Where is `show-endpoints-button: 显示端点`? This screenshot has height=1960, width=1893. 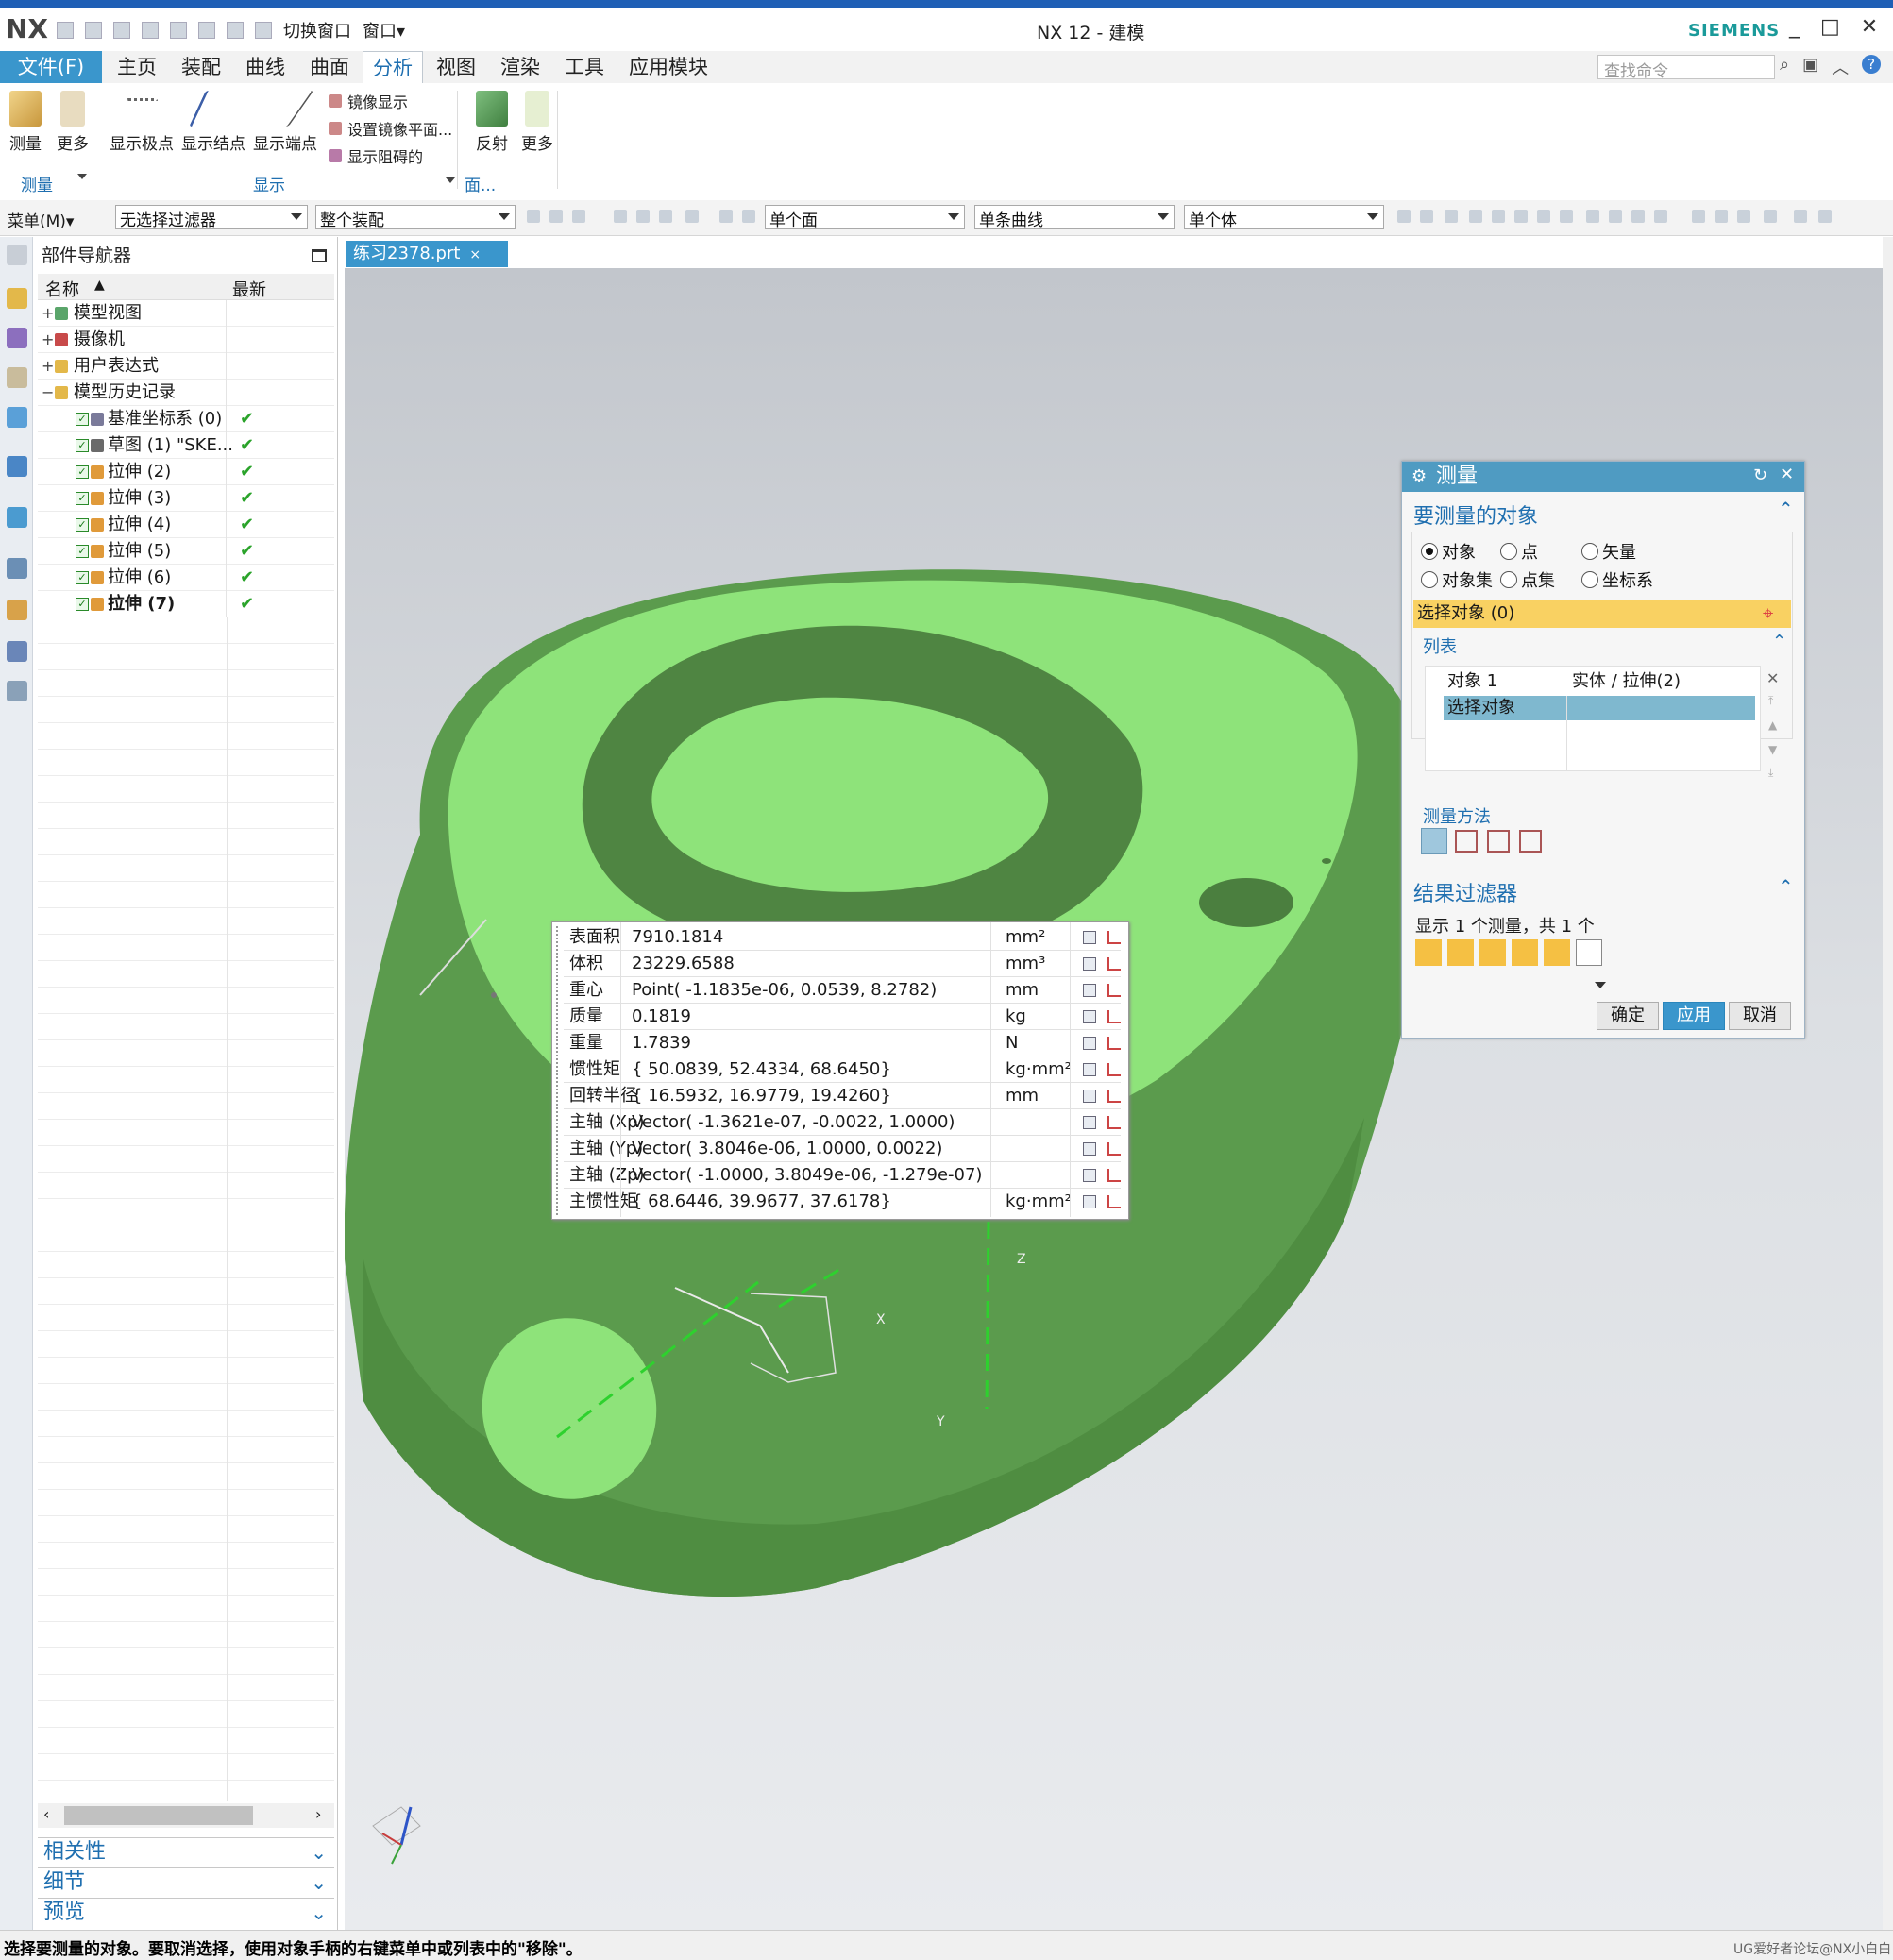
show-endpoints-button: 显示端点 is located at coordinates (285, 122).